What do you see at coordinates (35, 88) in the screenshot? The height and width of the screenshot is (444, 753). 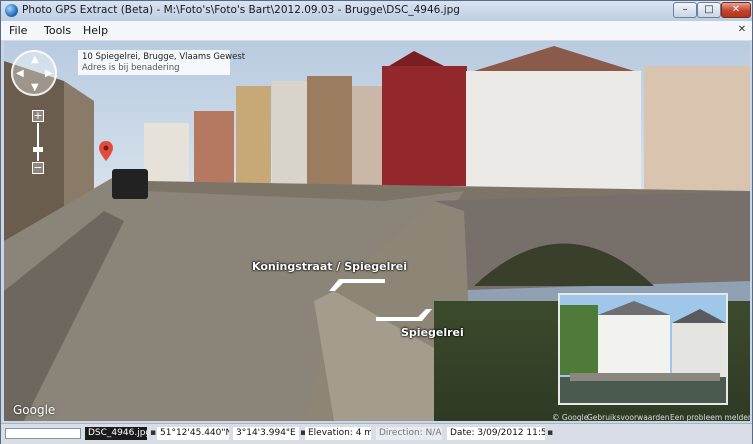 I see `pan-down-icon: ▼` at bounding box center [35, 88].